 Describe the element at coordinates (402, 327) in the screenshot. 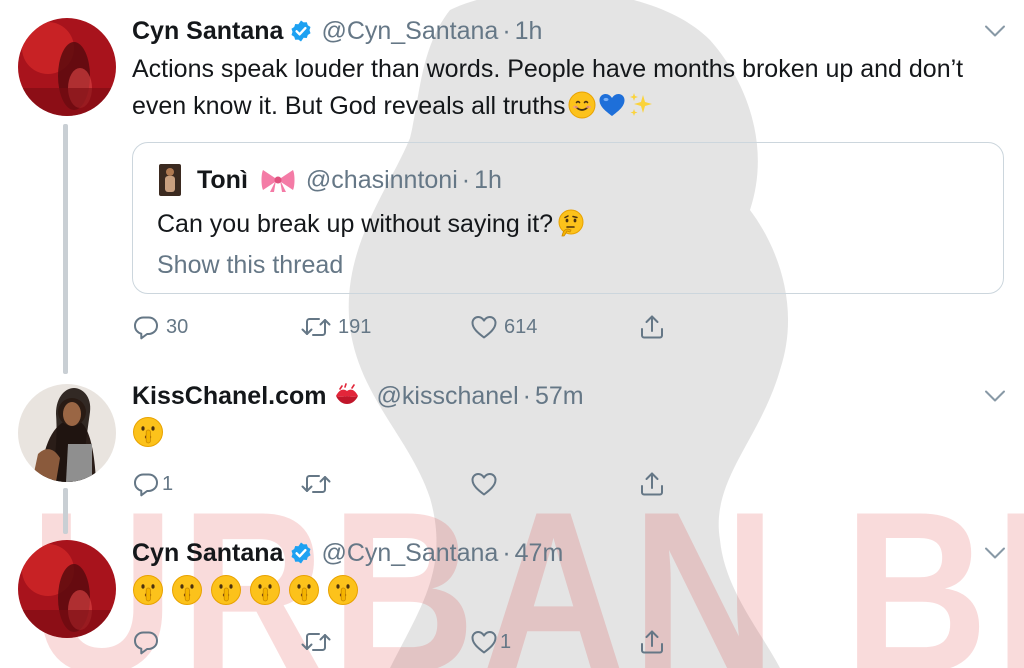

I see `tweet-actions: 30 191 614` at that location.